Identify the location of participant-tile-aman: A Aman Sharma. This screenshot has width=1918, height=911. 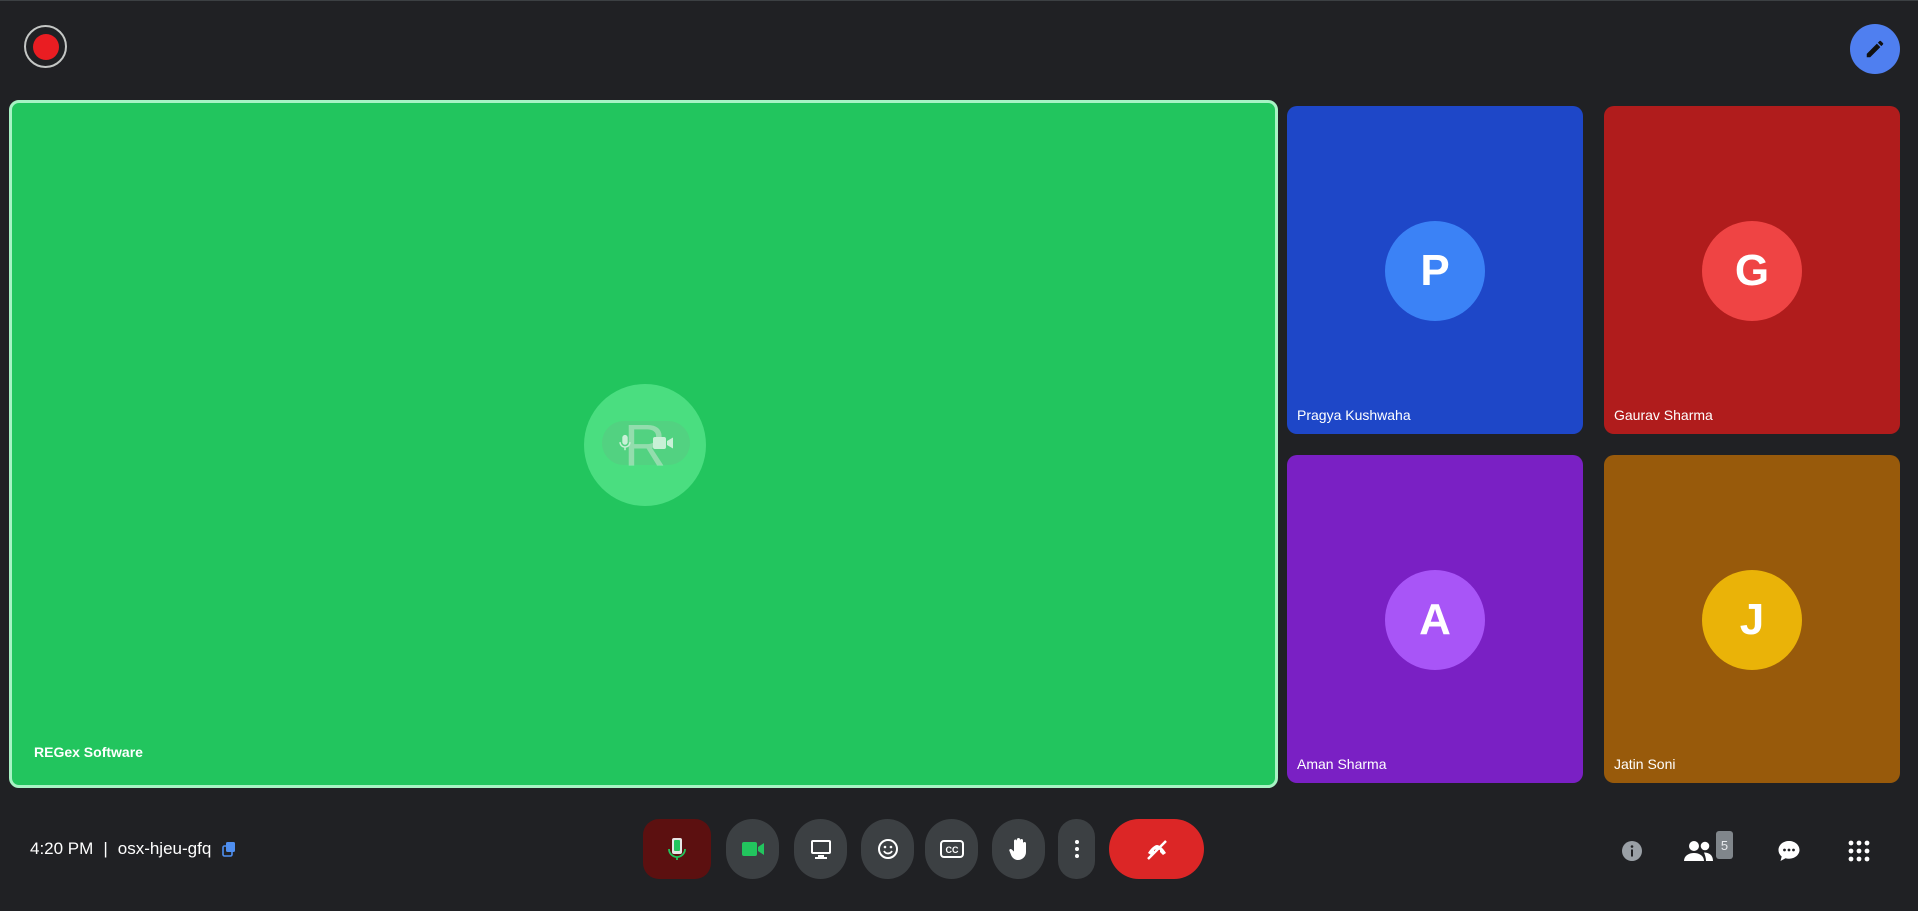
(1435, 619).